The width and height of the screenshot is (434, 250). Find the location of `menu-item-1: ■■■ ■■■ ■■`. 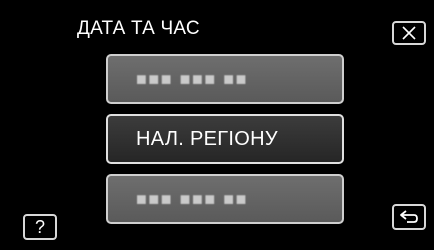

menu-item-1: ■■■ ■■■ ■■ is located at coordinates (225, 79).